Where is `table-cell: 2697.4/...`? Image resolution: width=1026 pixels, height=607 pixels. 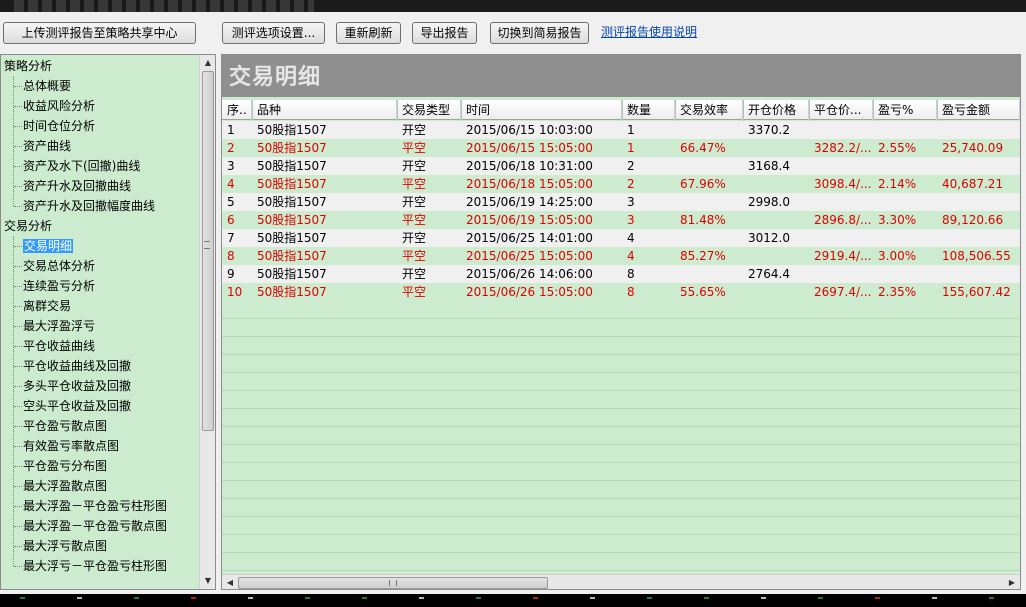
table-cell: 2697.4/... is located at coordinates (843, 292).